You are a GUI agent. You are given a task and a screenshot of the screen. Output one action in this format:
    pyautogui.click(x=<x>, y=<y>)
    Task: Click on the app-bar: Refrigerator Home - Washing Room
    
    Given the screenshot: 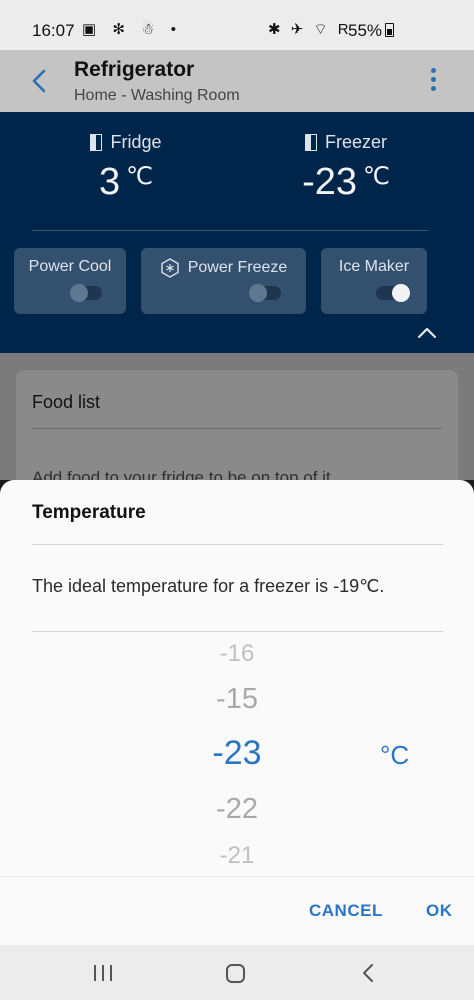 What is the action you would take?
    pyautogui.click(x=237, y=81)
    